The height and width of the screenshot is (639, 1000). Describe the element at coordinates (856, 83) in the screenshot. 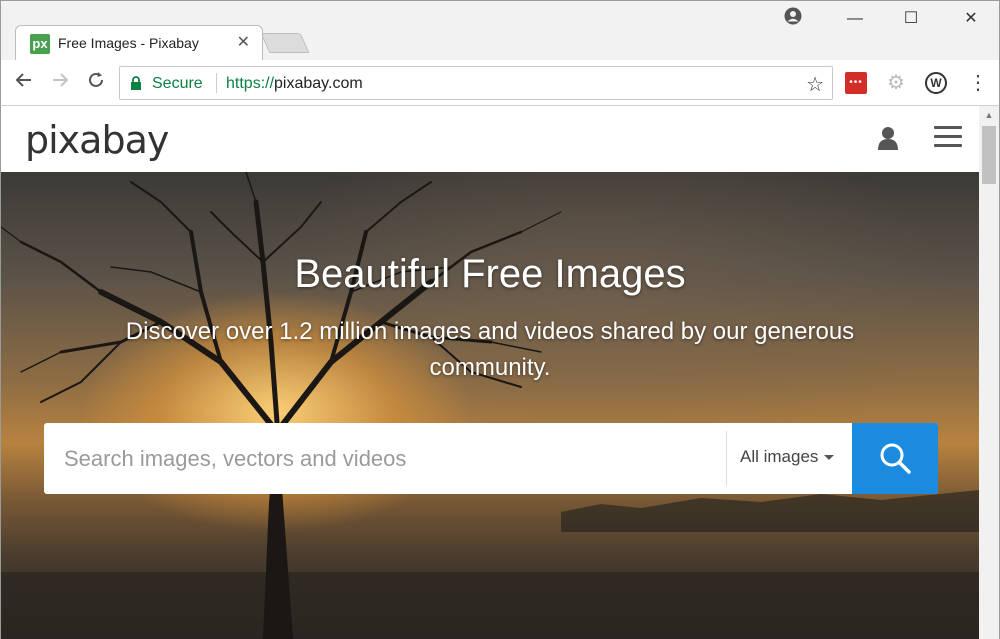

I see `lastpass-extension-icon: •••` at that location.